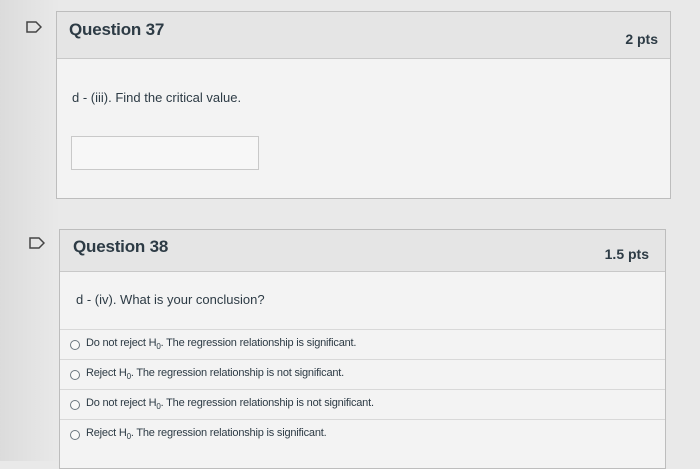 The width and height of the screenshot is (700, 469). Describe the element at coordinates (117, 29) in the screenshot. I see `question-title: Question 37` at that location.